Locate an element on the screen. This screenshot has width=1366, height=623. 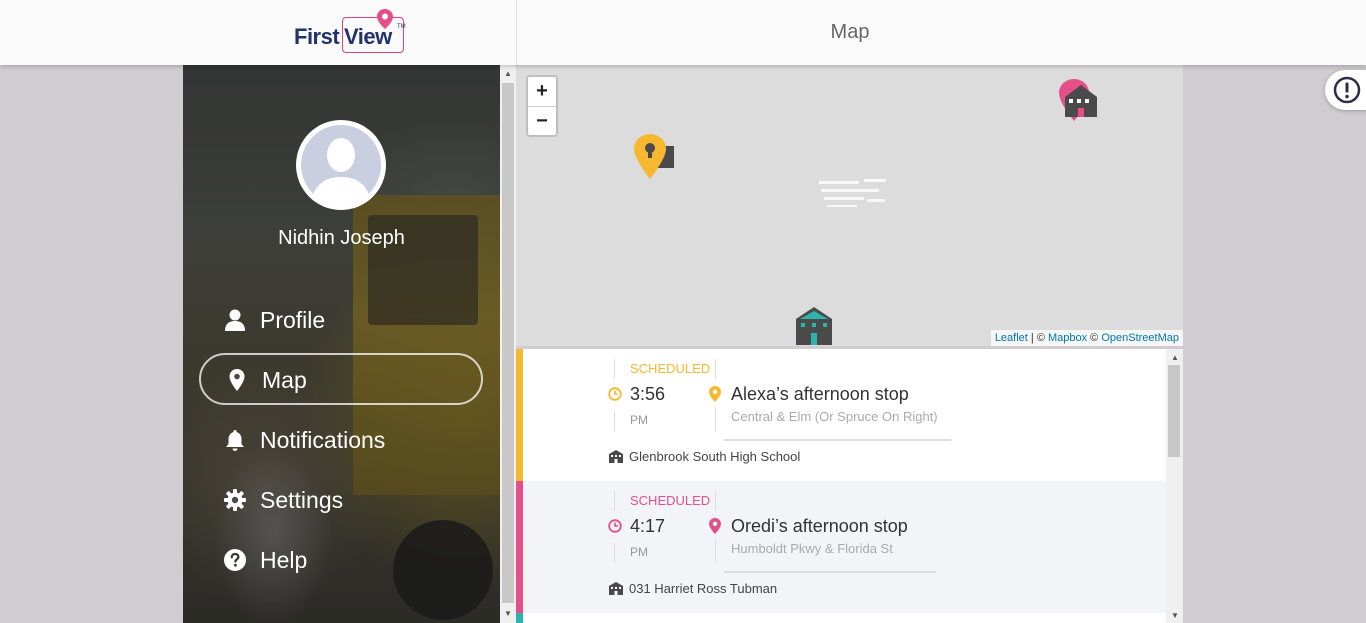
sidebar-item-settings: Settings is located at coordinates (341, 501).